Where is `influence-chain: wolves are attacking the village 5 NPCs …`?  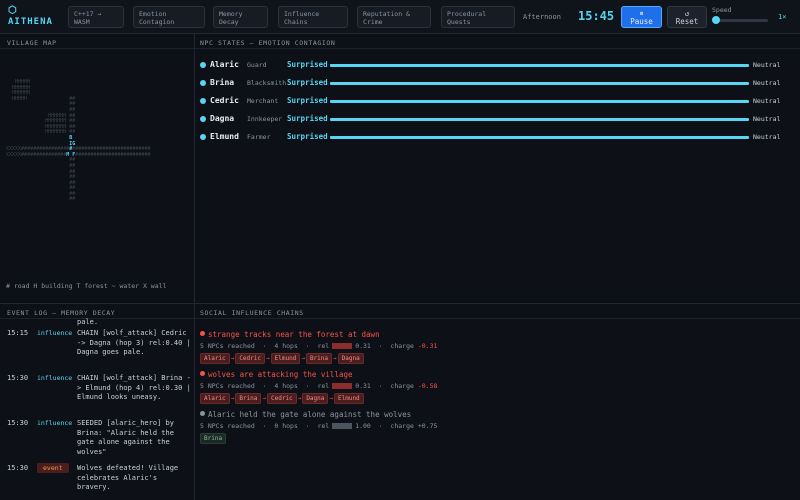 influence-chain: wolves are attacking the village 5 NPCs … is located at coordinates (498, 387).